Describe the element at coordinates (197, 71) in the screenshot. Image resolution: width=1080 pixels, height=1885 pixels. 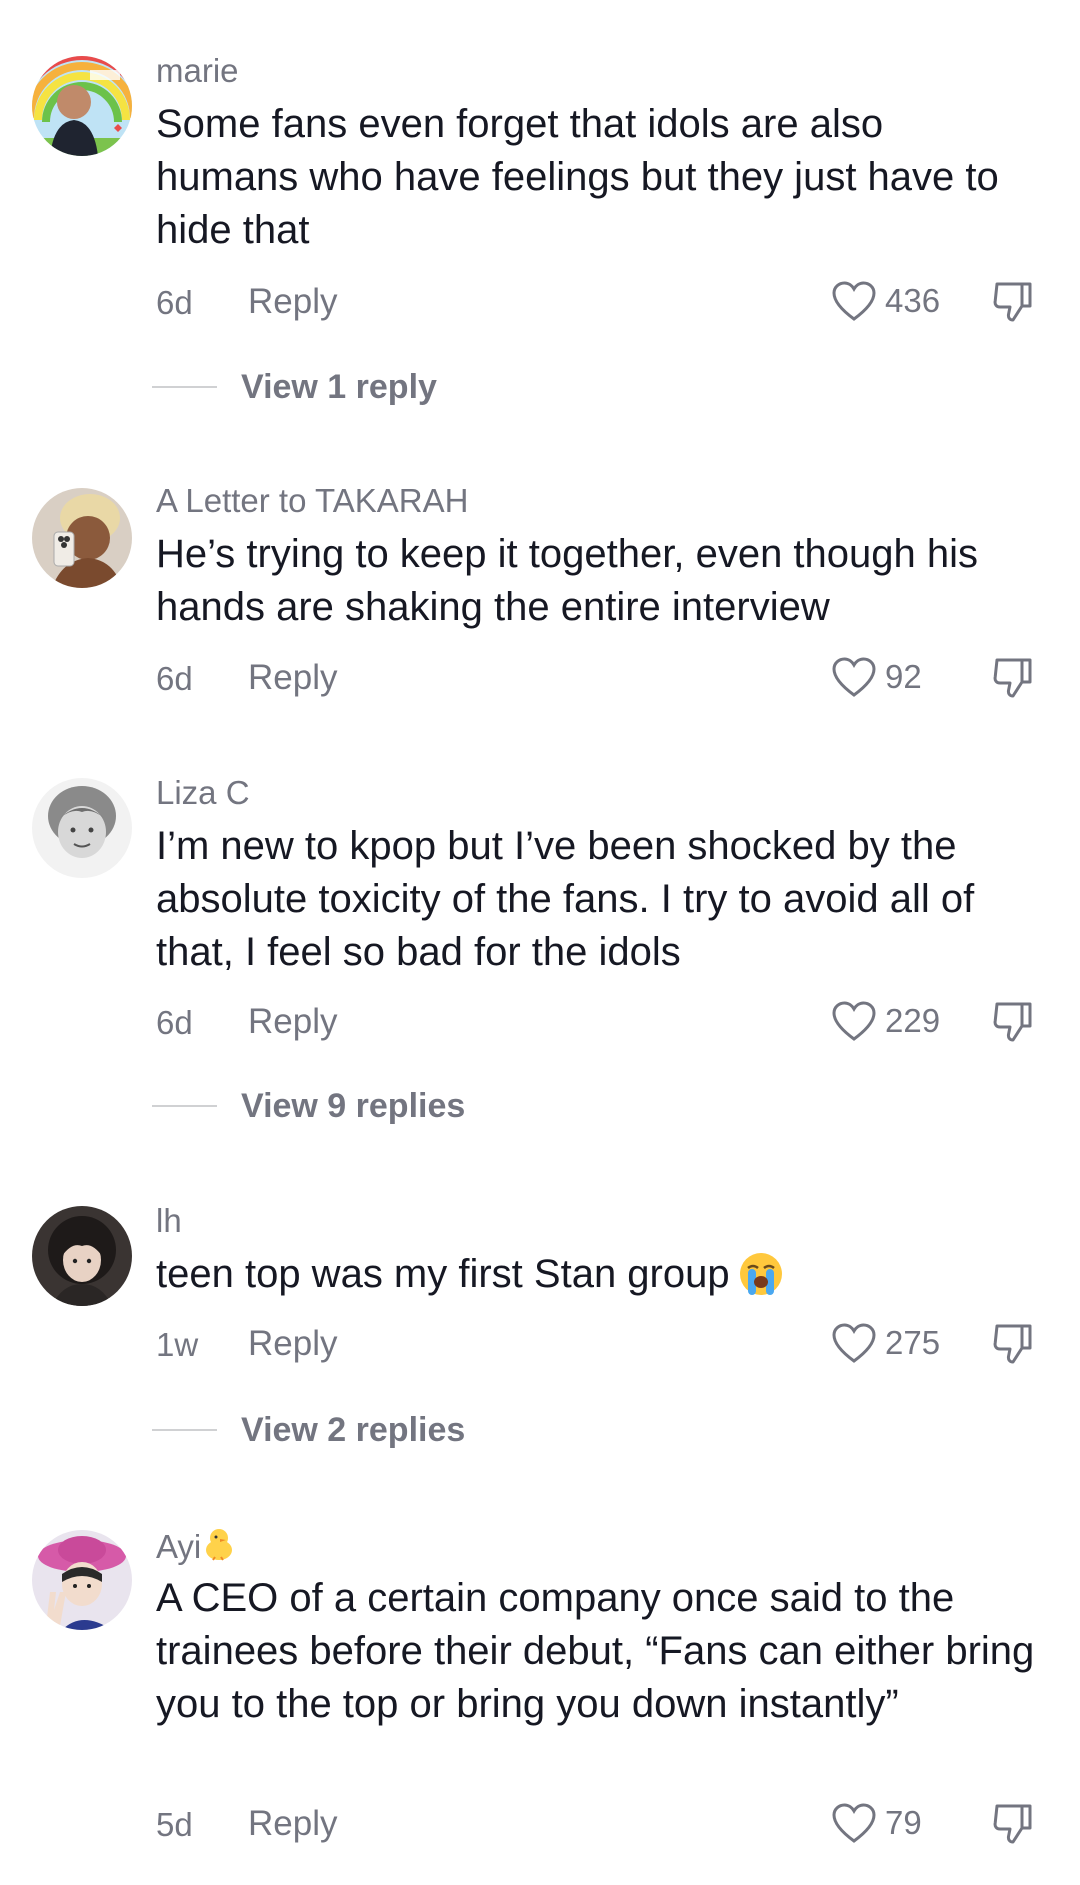
I see `comment-username: marie` at that location.